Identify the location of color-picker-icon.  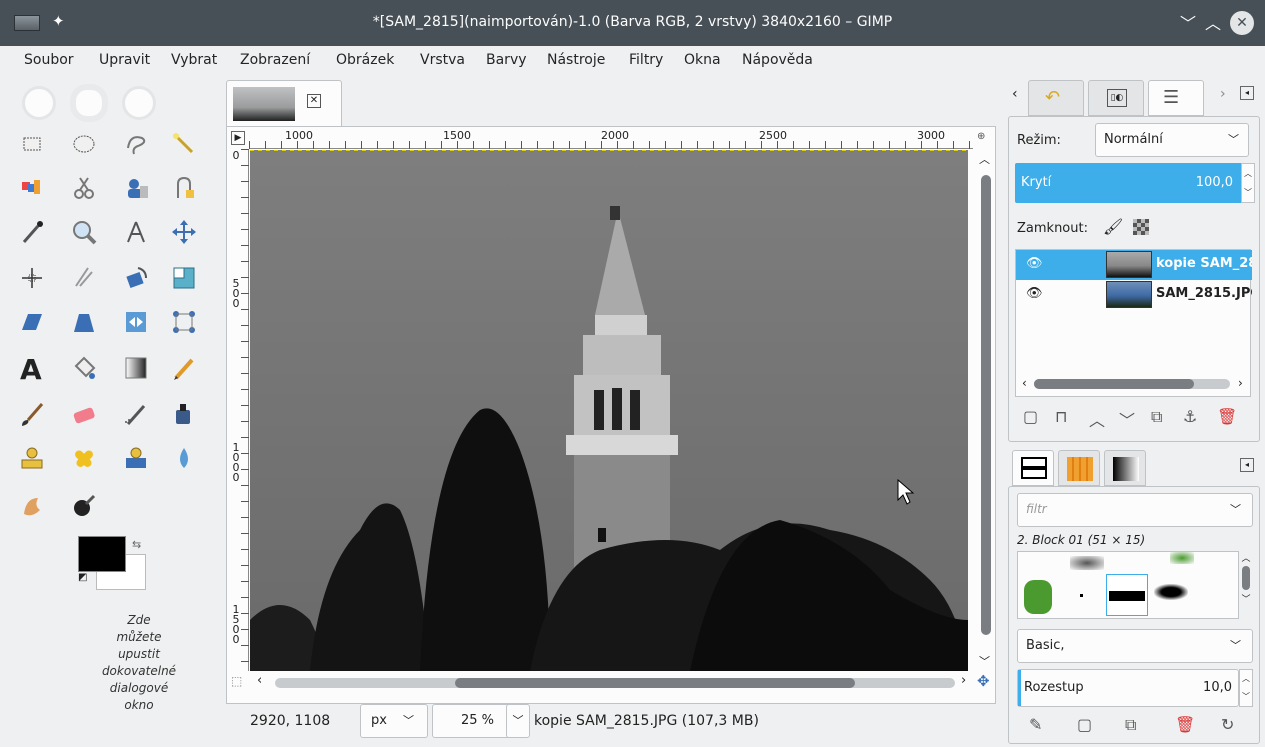
(32, 232).